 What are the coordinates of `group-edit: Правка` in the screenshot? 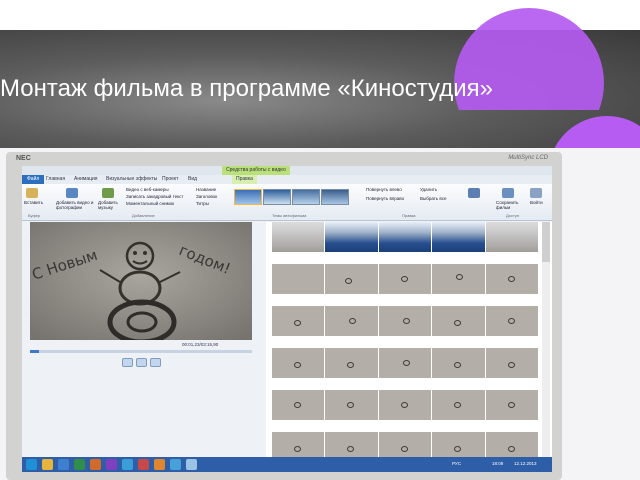 It's located at (409, 215).